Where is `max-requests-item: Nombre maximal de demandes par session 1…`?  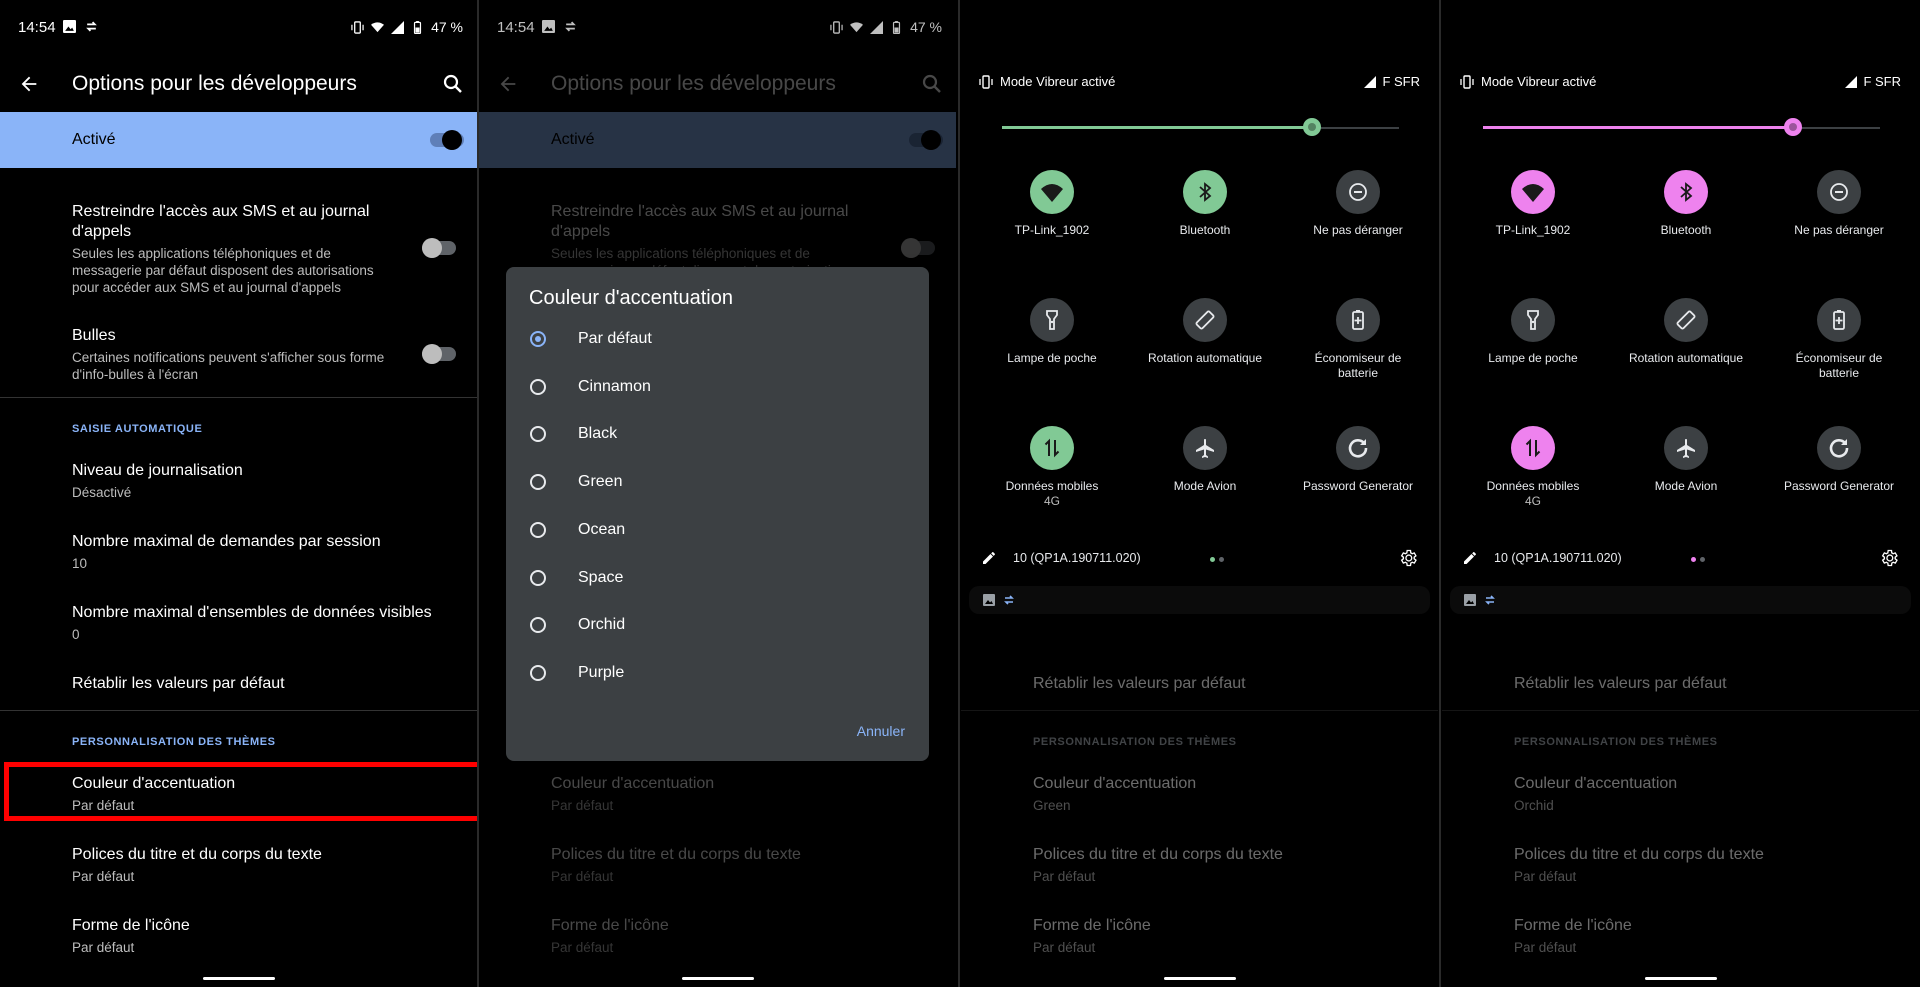
max-requests-item: Nombre maximal de demandes par session 1… is located at coordinates (264, 552).